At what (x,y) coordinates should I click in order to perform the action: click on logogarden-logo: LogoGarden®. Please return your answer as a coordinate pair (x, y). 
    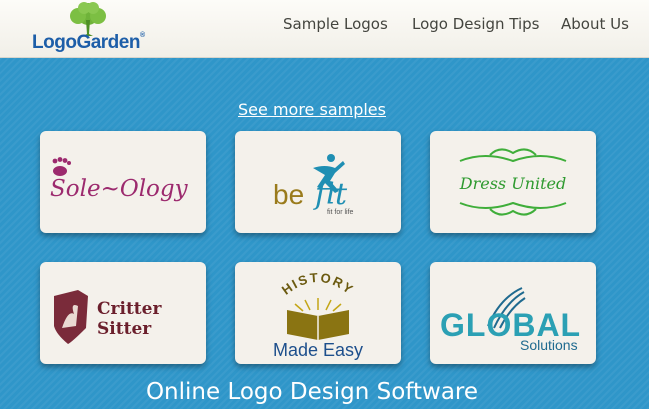
    Looking at the image, I should click on (102, 28).